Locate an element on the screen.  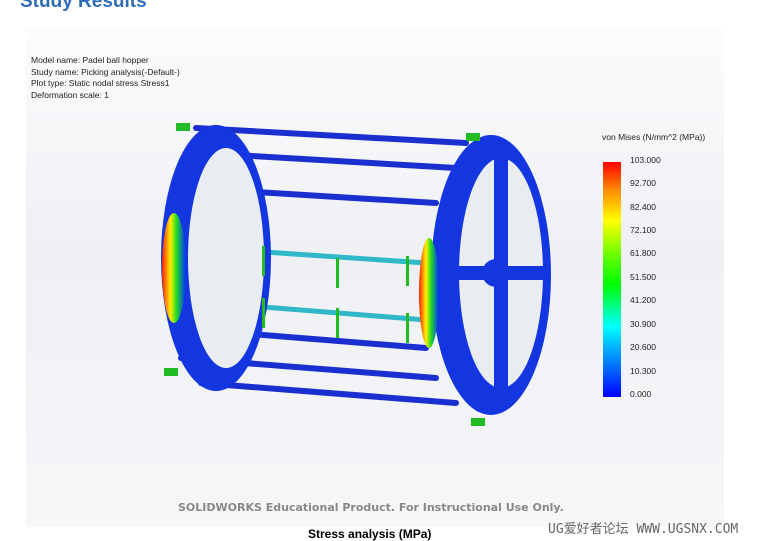
site-watermark: UG爱好者论坛 WWW.UGSNX.COM is located at coordinates (643, 529).